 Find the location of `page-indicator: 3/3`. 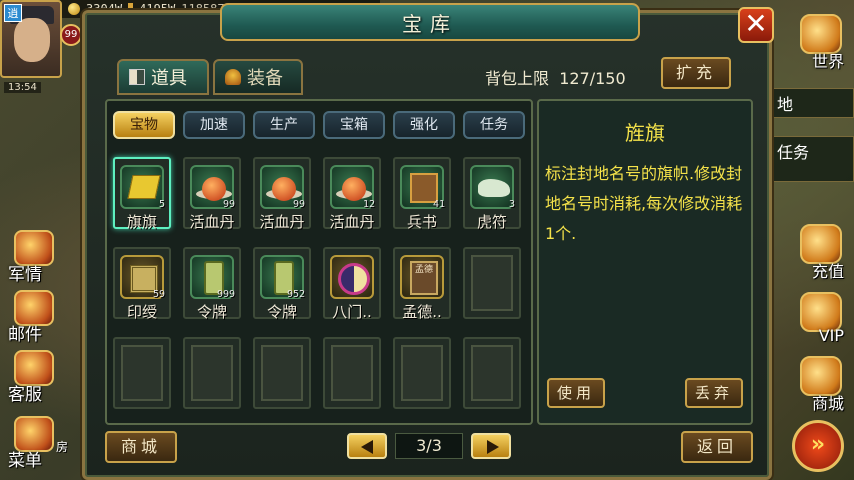

page-indicator: 3/3 is located at coordinates (429, 446).